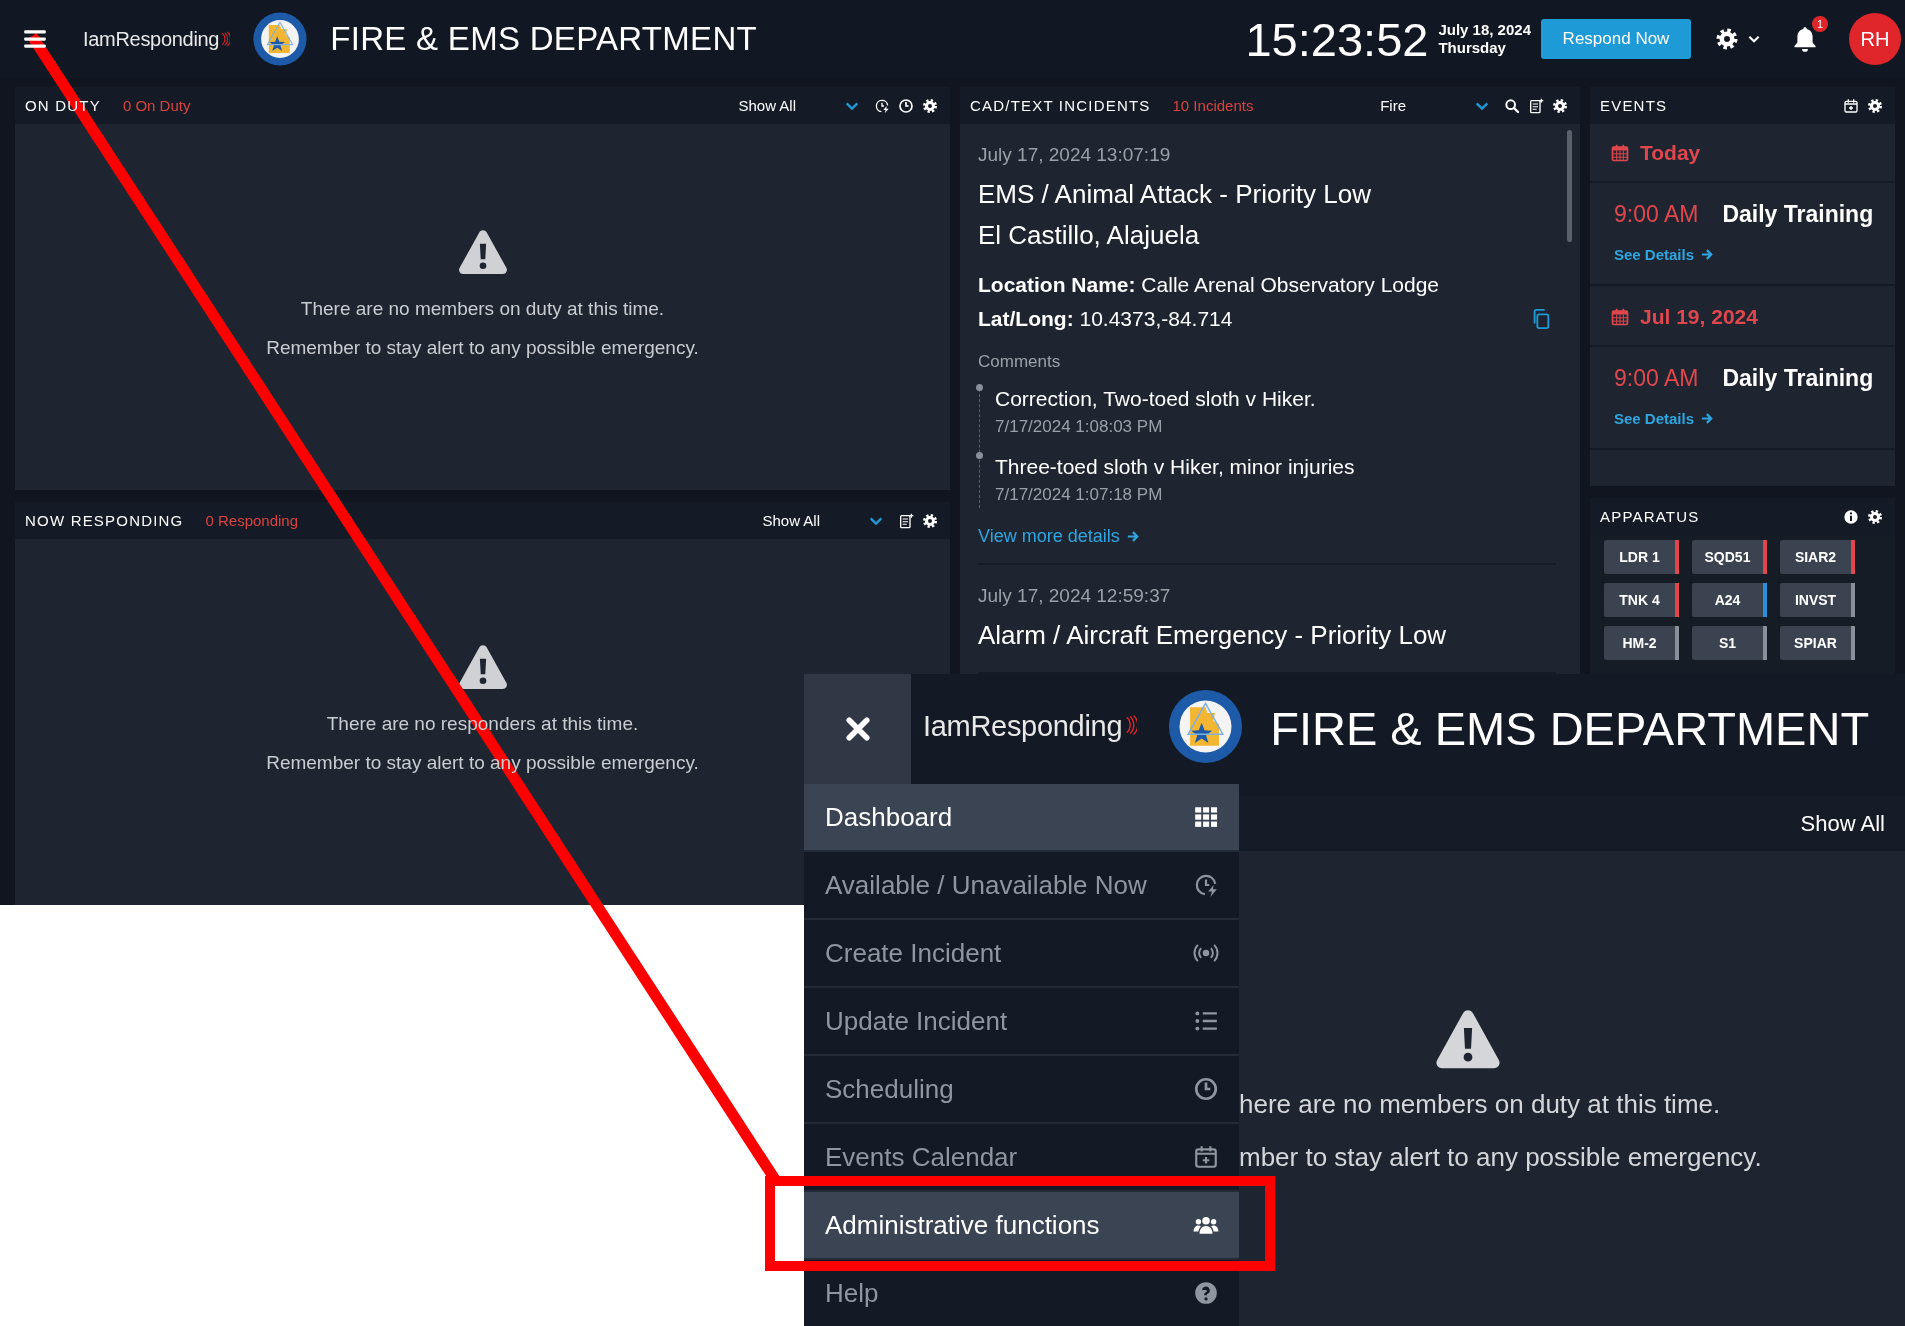 Image resolution: width=1905 pixels, height=1326 pixels. I want to click on close-button, so click(857, 729).